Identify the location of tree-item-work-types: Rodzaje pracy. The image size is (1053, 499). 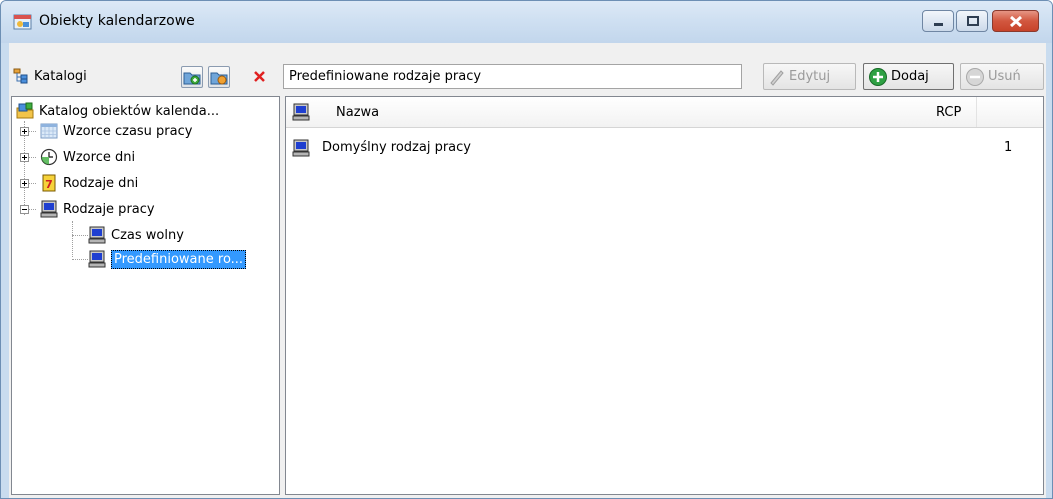
(97, 209).